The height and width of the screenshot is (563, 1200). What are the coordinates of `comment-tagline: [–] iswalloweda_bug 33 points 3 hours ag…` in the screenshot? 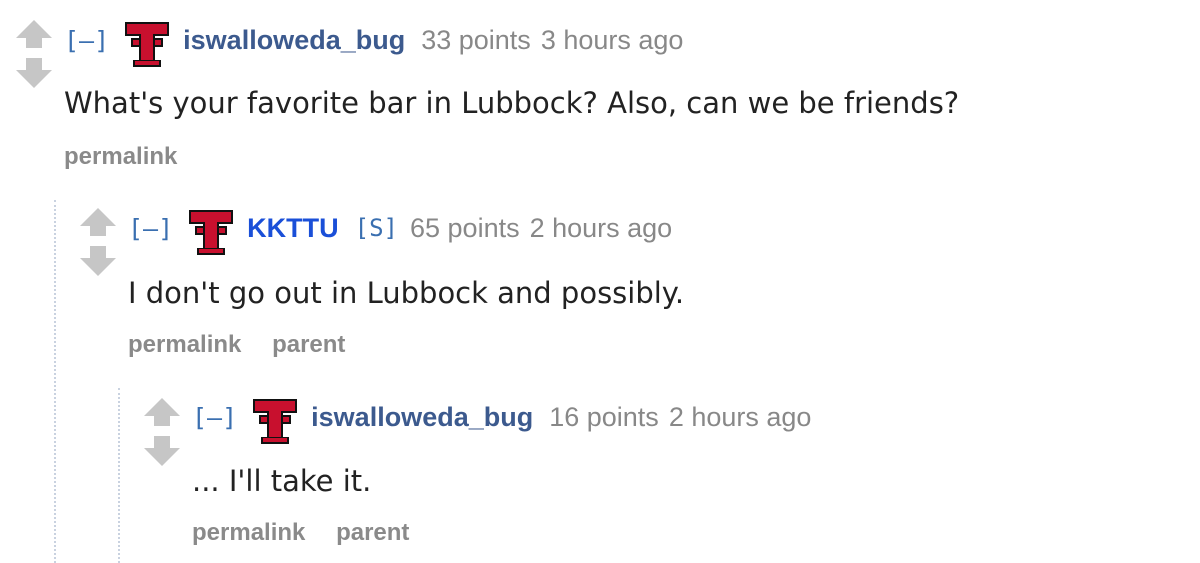 It's located at (374, 43).